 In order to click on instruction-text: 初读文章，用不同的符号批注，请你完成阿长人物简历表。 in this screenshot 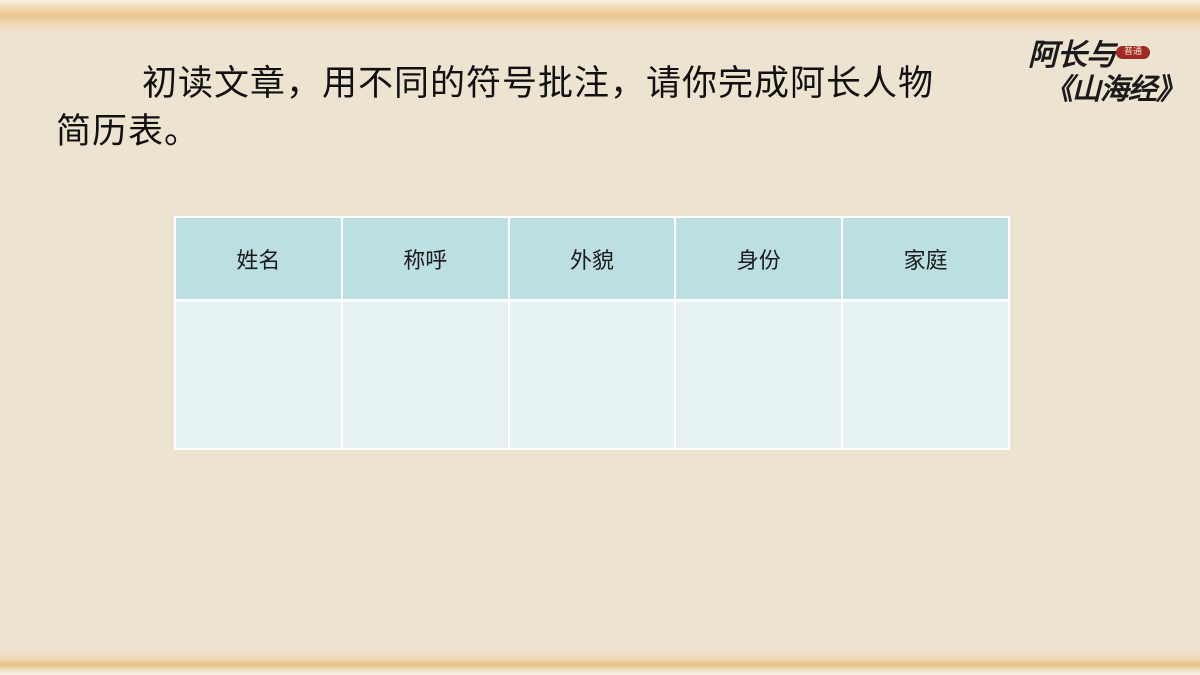, I will do `click(495, 108)`.